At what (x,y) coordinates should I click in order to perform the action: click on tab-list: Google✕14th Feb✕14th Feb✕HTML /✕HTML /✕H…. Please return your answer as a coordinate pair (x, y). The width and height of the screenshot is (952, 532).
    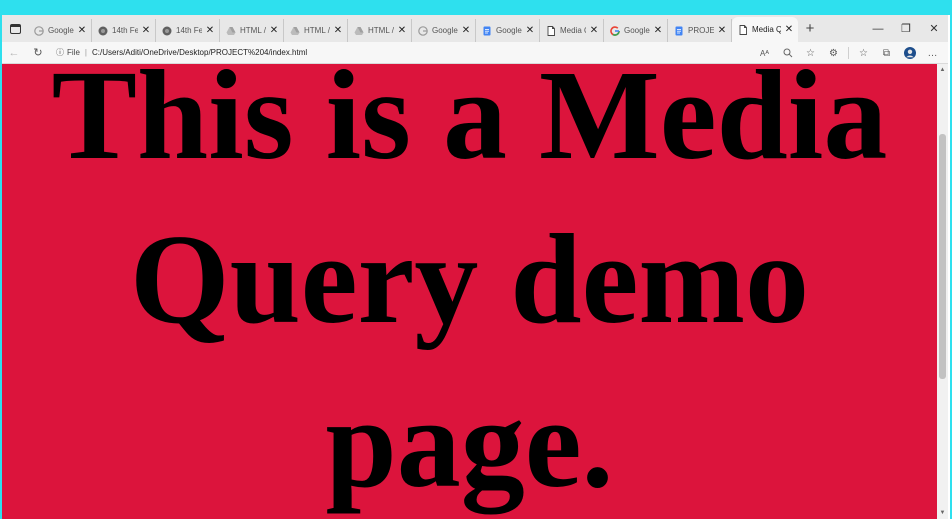
    Looking at the image, I should click on (413, 28).